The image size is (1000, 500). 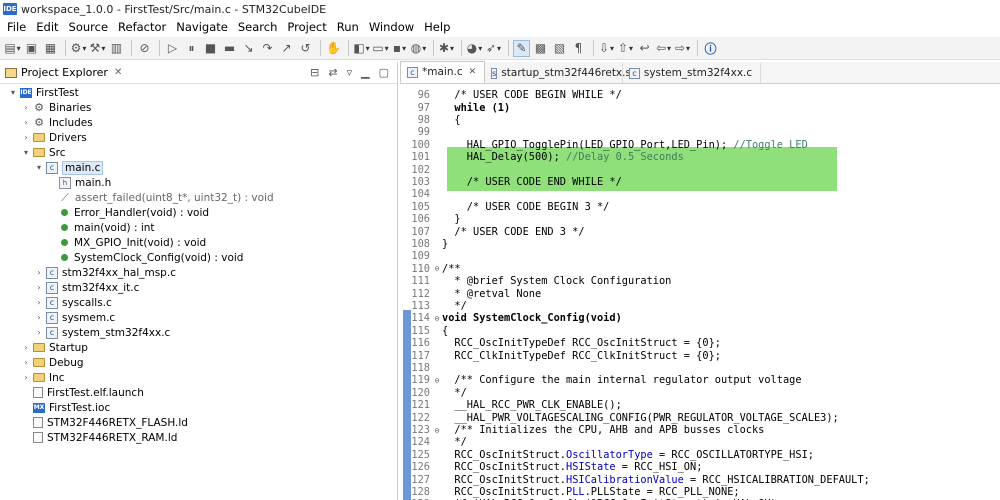 I want to click on tree-item: › Inc, so click(x=199, y=377).